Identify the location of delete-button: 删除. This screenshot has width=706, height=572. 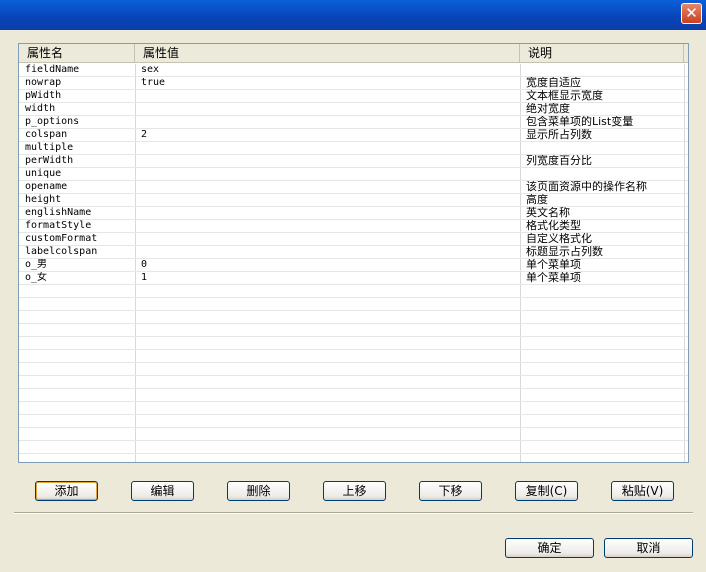
(258, 491).